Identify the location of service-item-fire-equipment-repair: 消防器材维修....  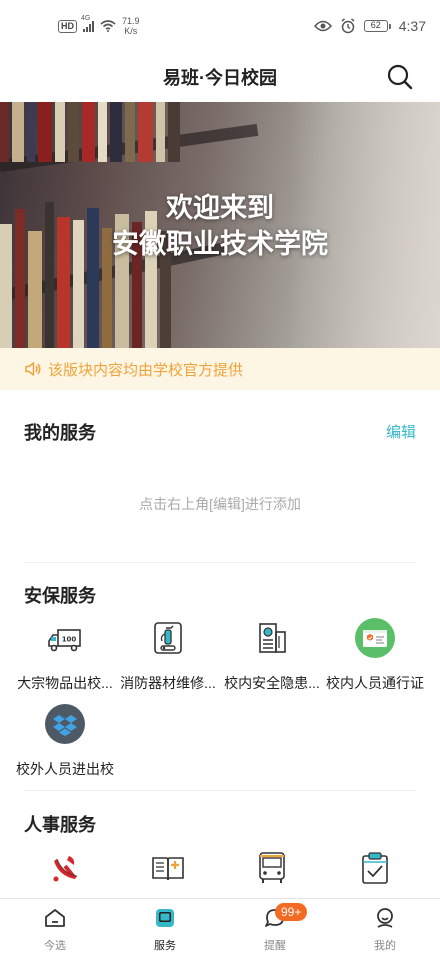
(168, 655).